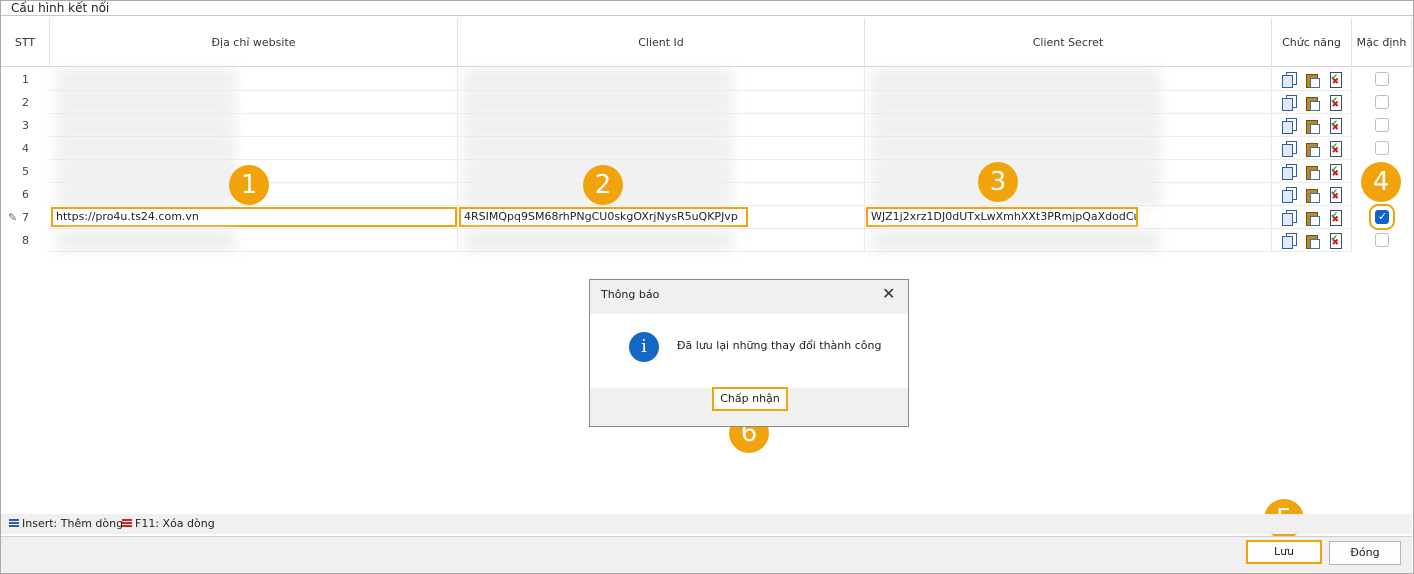 The image size is (1414, 574). Describe the element at coordinates (779, 345) in the screenshot. I see `dialog-message: Đã lưu lại những thay đổi thành công` at that location.